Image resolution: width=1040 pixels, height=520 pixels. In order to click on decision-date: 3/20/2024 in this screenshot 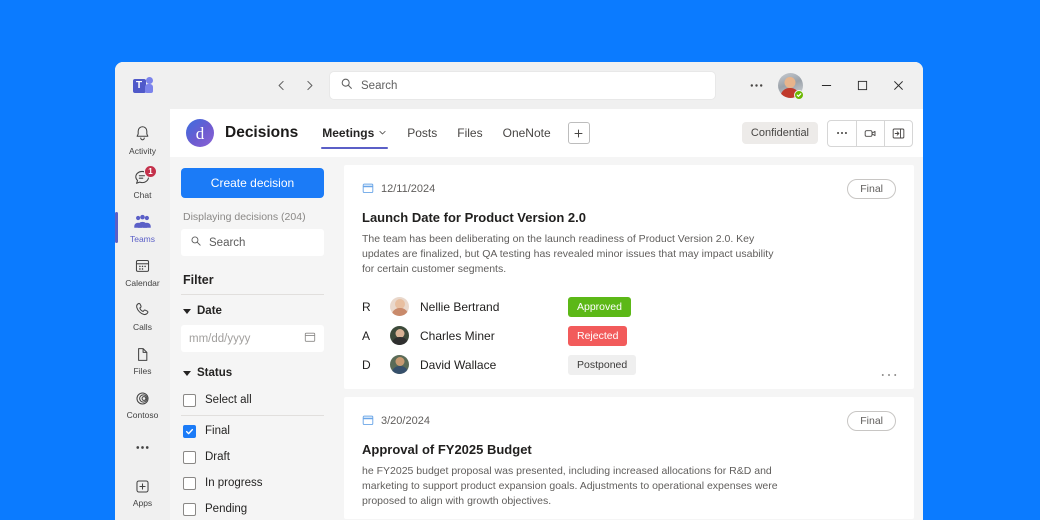, I will do `click(396, 421)`.